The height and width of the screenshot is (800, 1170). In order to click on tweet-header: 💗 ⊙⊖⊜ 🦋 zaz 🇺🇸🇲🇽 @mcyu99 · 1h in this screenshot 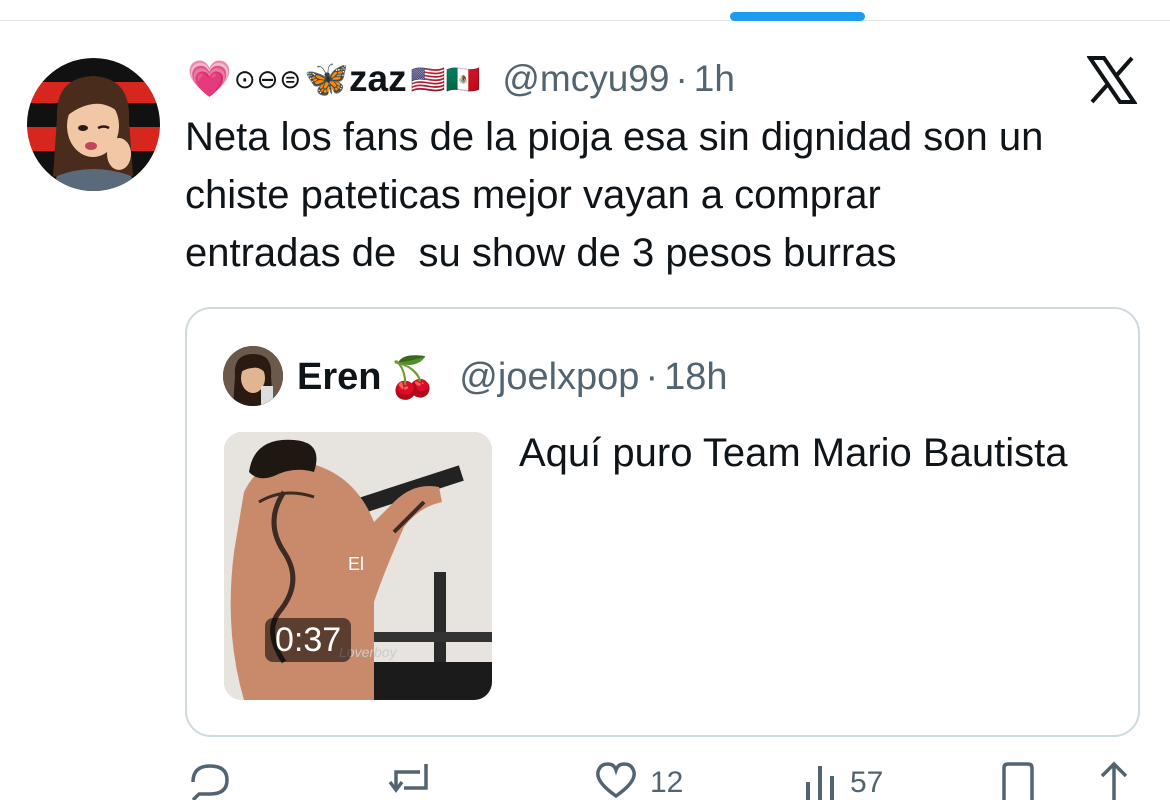, I will do `click(461, 79)`.